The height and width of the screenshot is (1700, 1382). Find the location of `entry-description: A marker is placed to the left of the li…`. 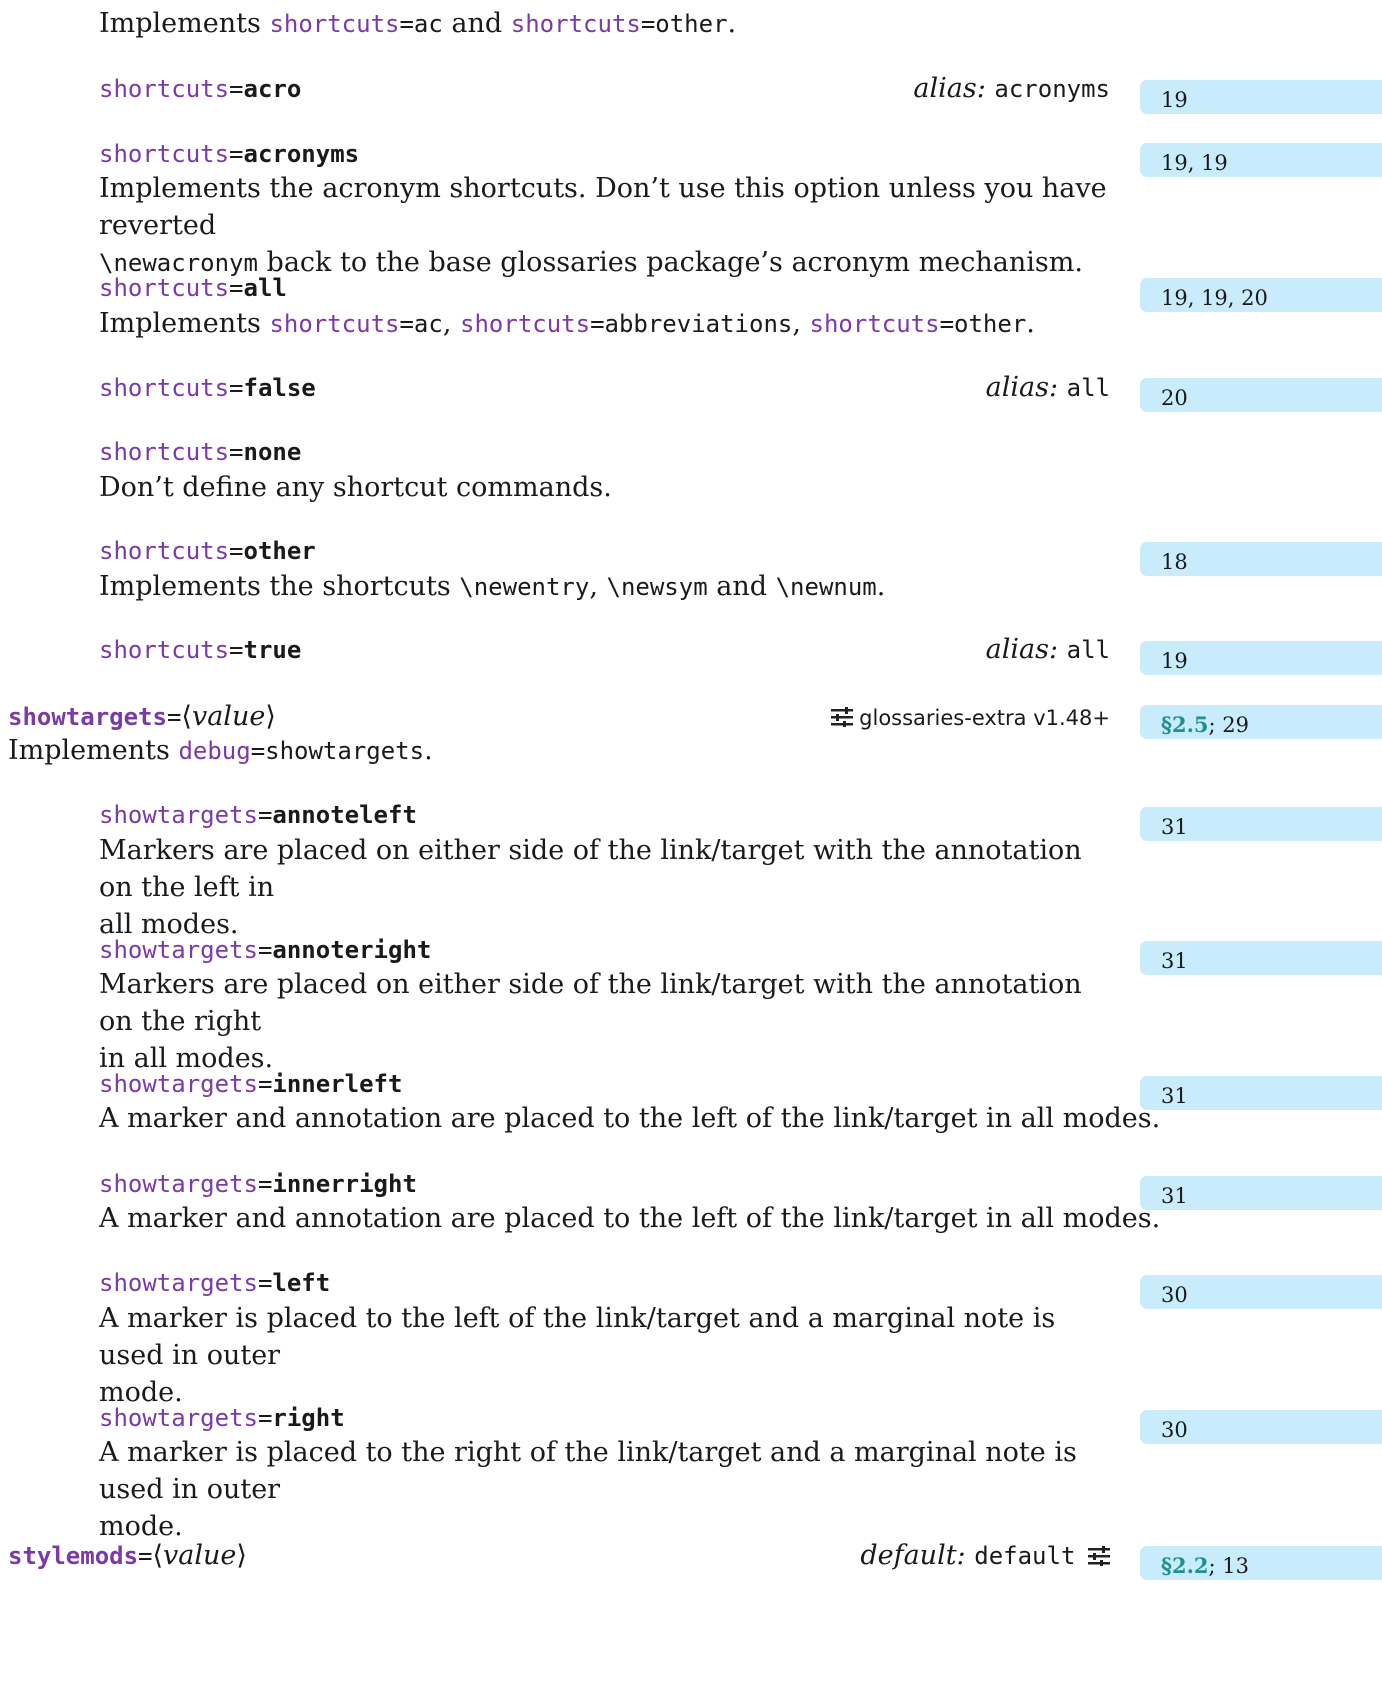

entry-description: A marker is placed to the left of the li… is located at coordinates (577, 1355).